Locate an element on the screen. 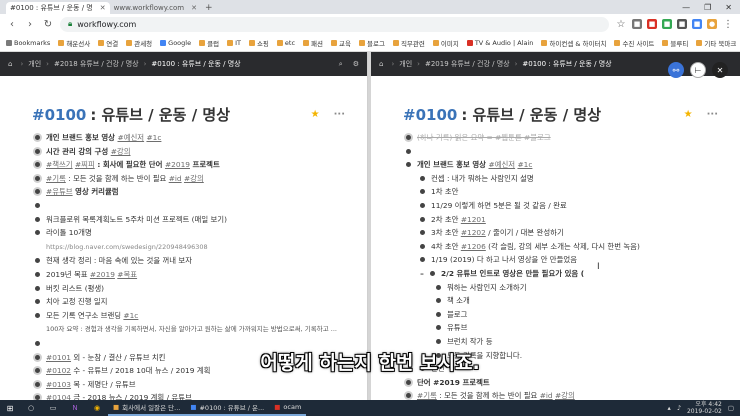 The image size is (740, 416). tag-link: #1206 is located at coordinates (473, 246).